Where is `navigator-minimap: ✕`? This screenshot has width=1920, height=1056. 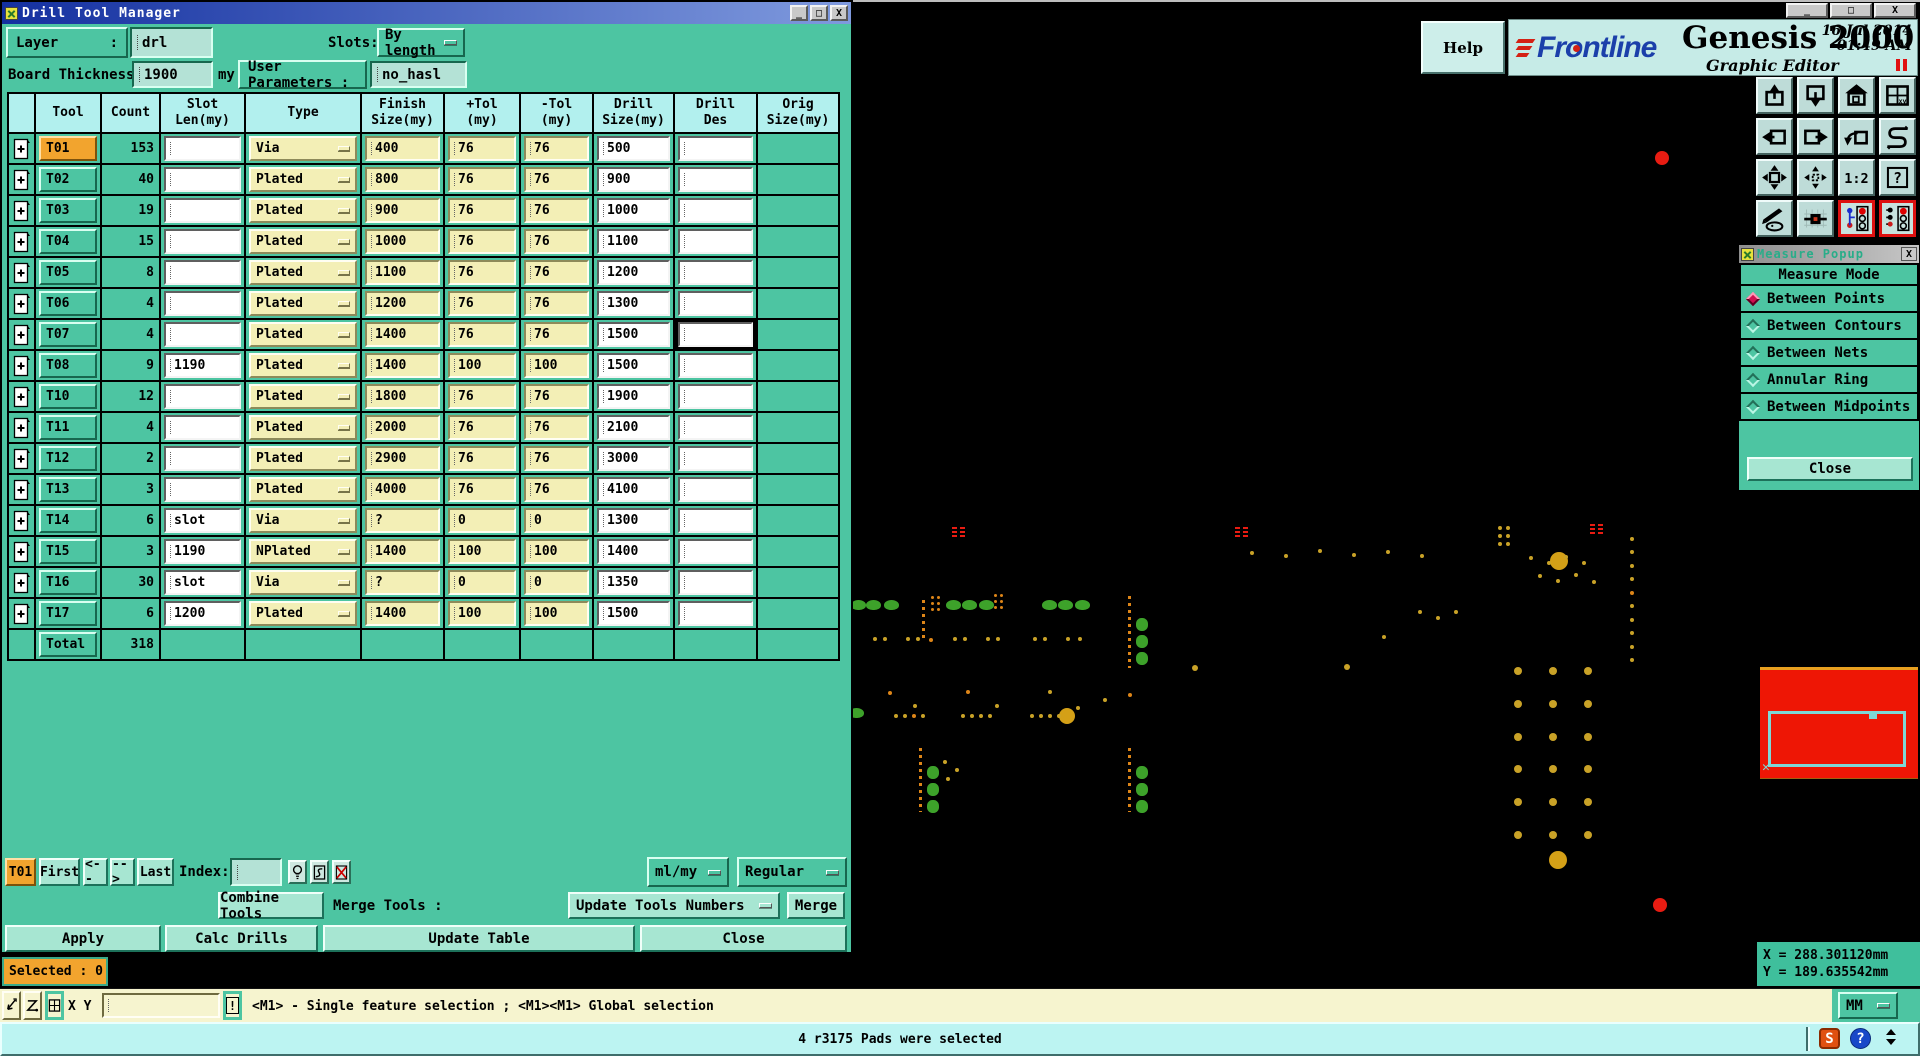
navigator-minimap: ✕ is located at coordinates (1839, 723).